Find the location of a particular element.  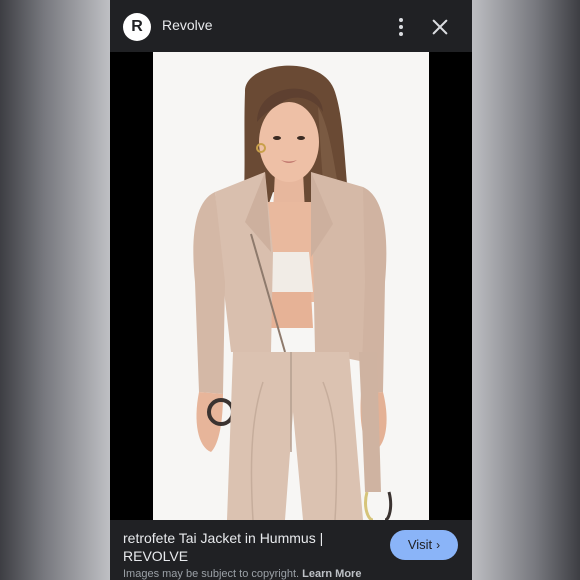

title-line-2: REVOLVE is located at coordinates (156, 556).